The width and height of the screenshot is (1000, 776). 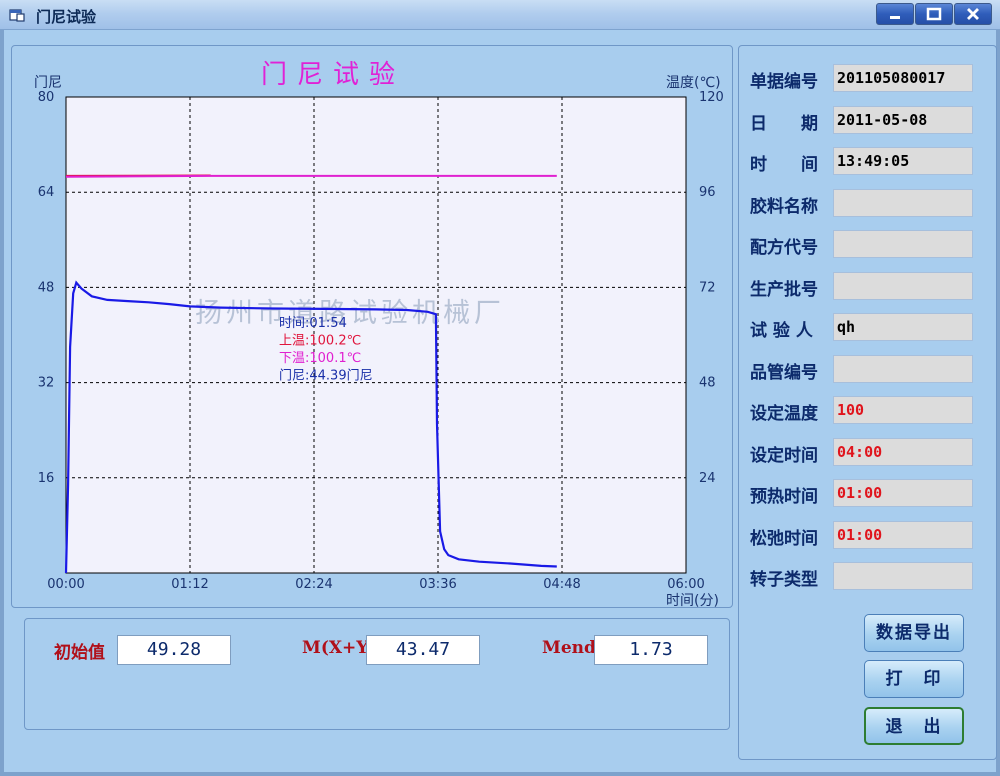 I want to click on info-value-field: 2011-05-08, so click(x=903, y=120).